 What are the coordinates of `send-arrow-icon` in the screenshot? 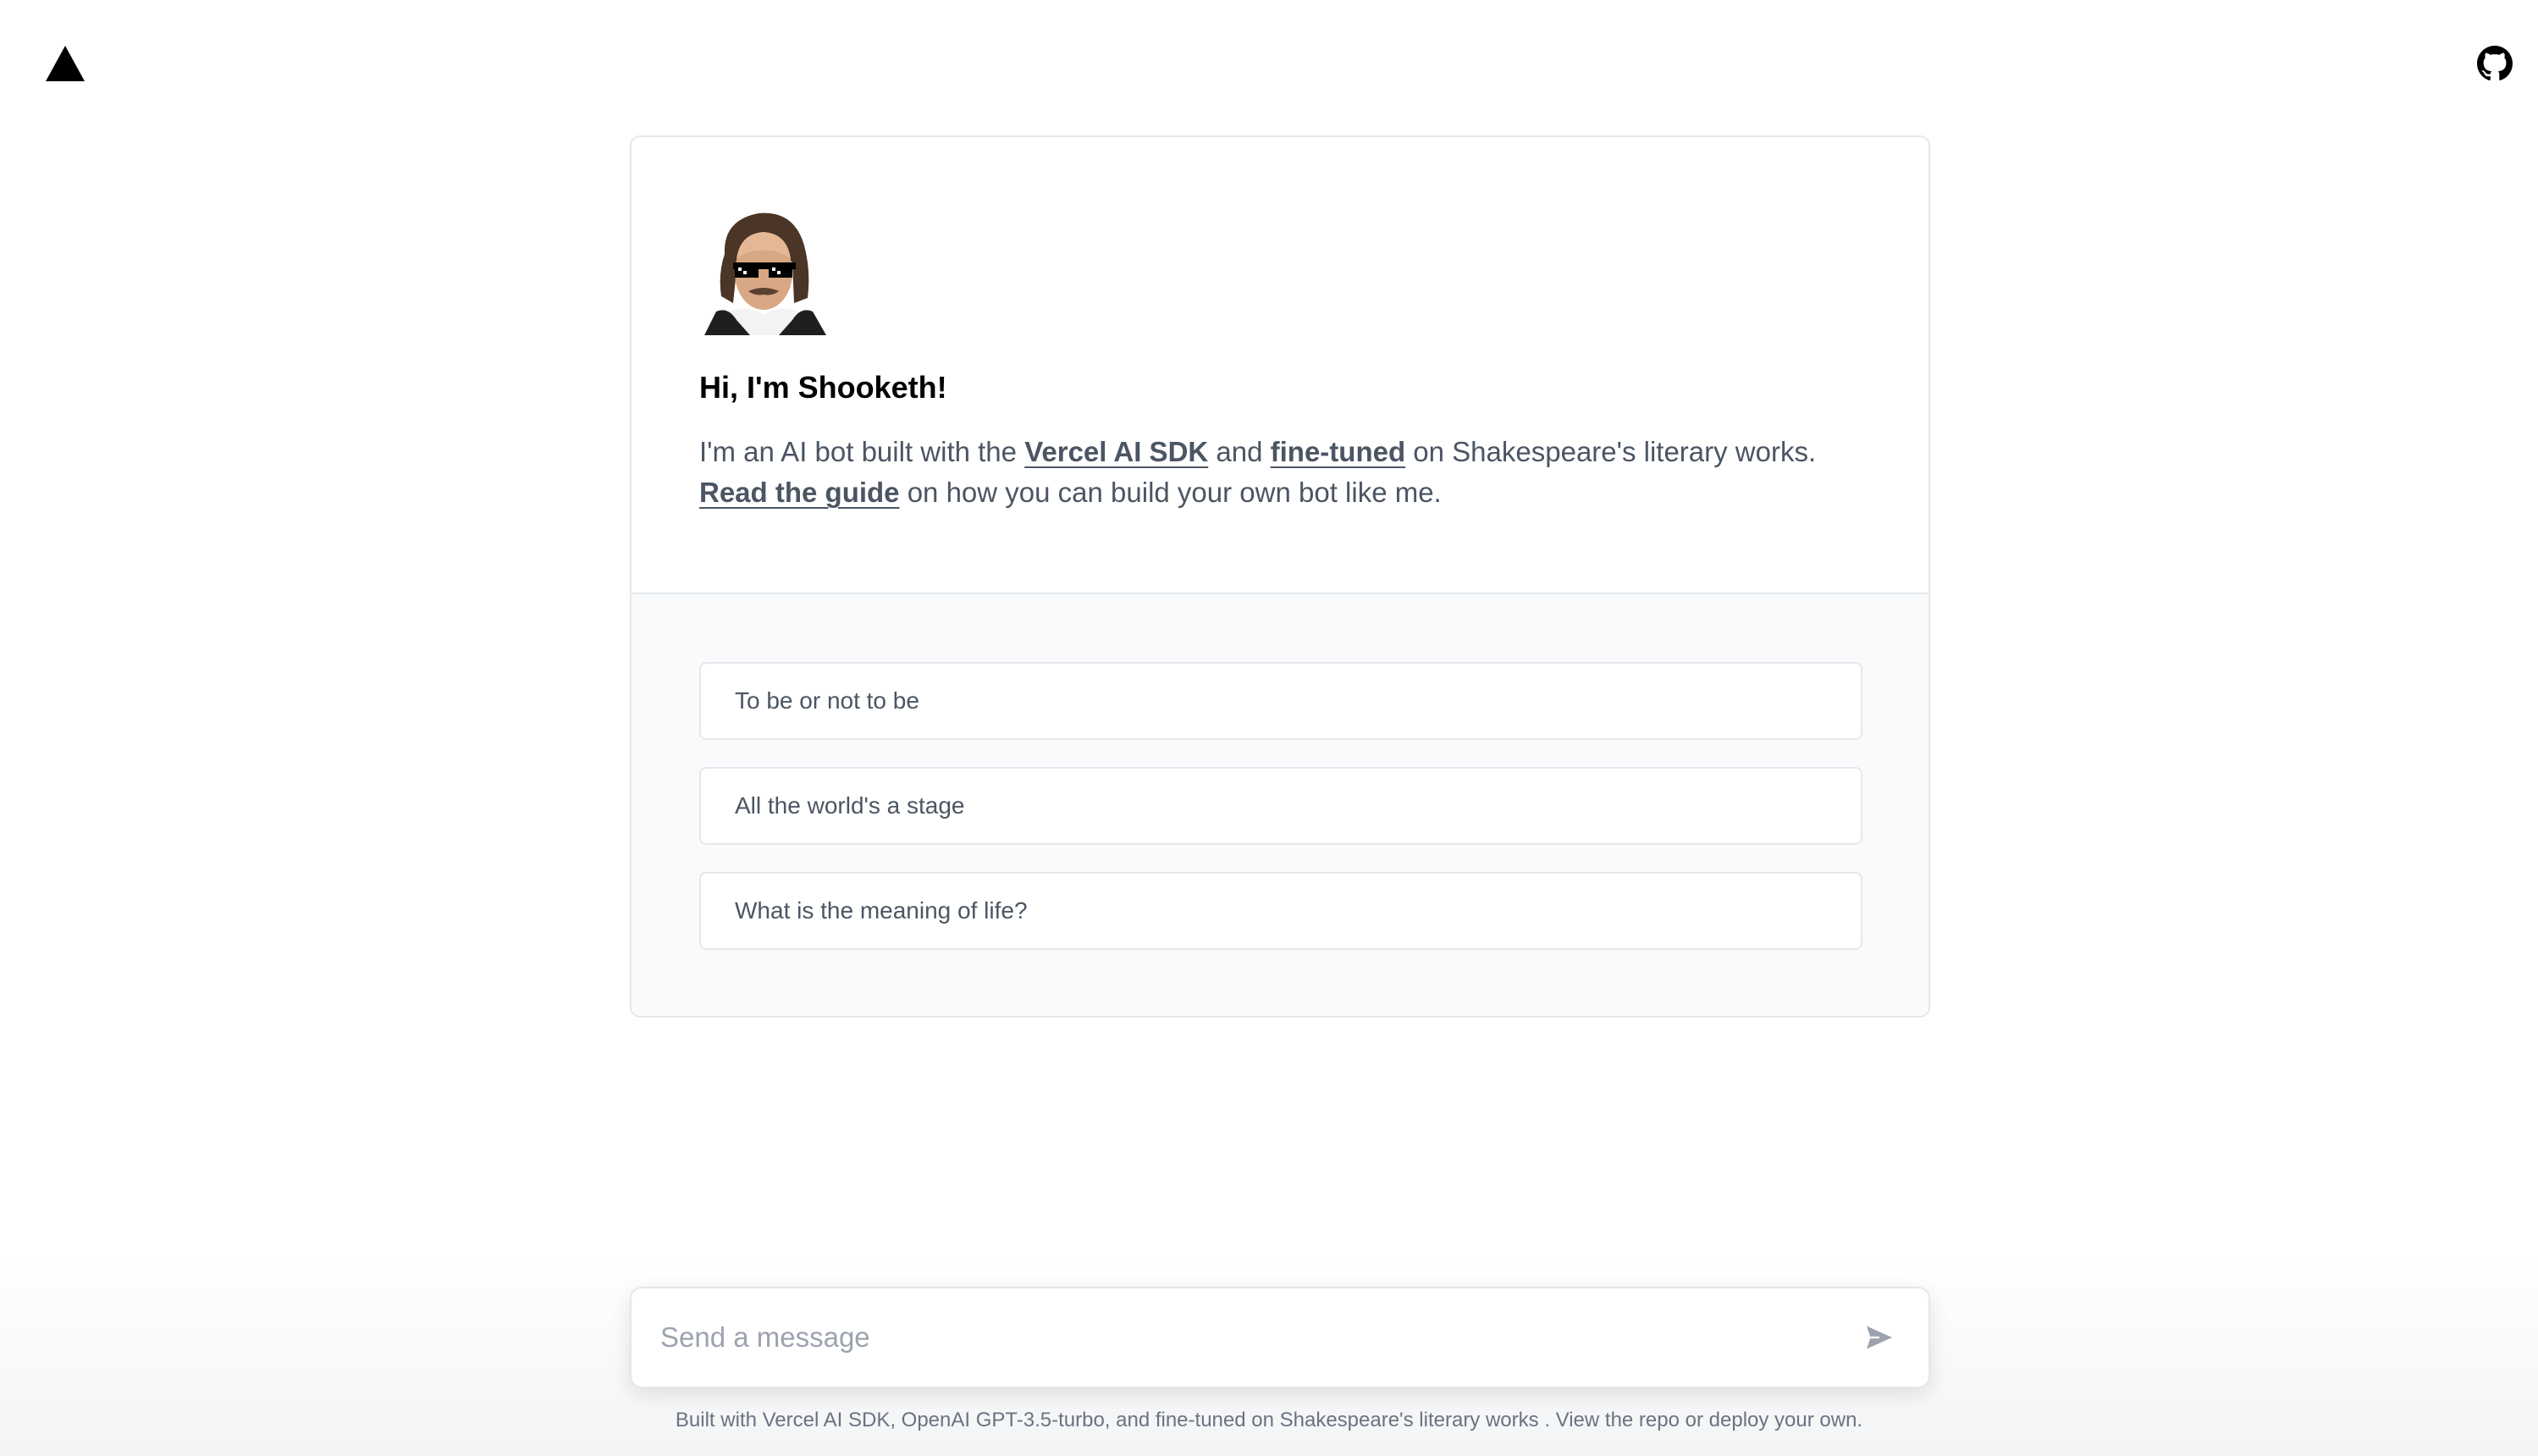 It's located at (1880, 1337).